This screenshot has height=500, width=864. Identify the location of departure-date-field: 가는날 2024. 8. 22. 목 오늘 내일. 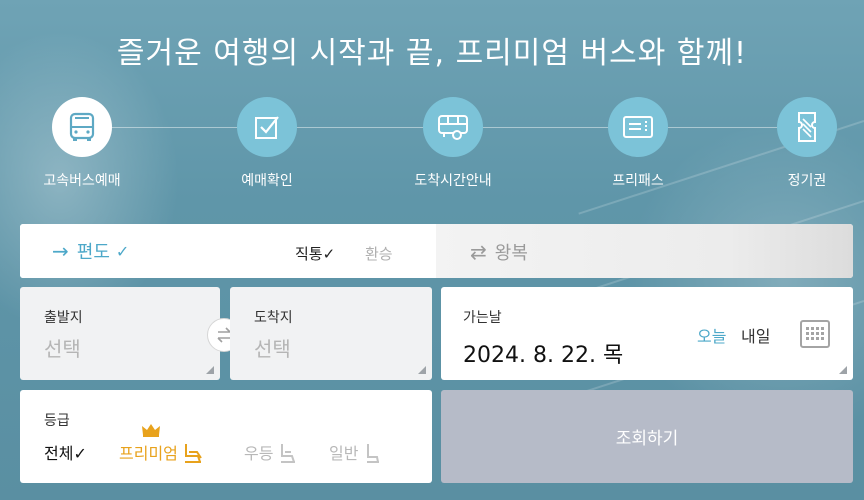
(647, 333).